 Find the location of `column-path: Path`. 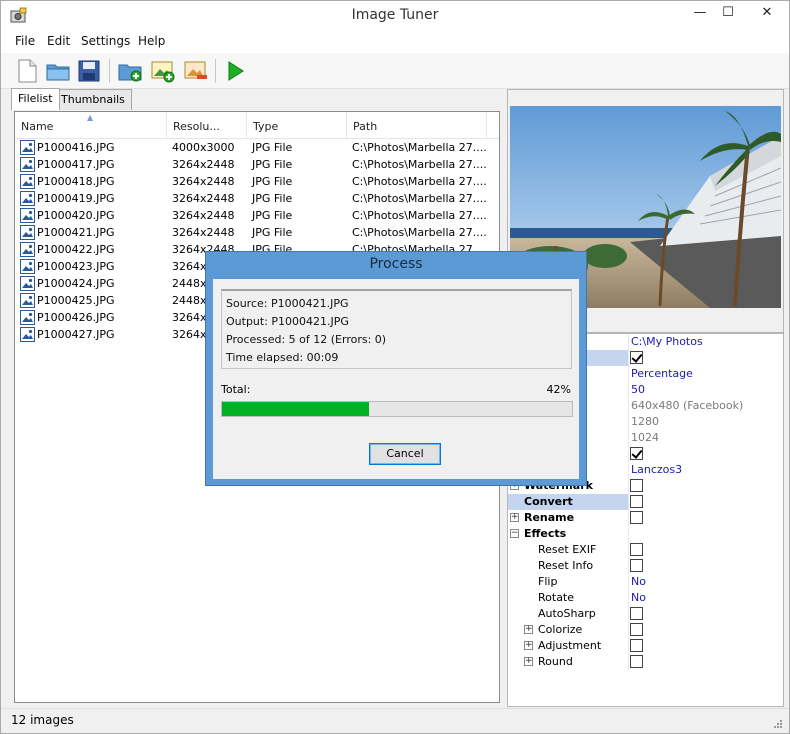

column-path: Path is located at coordinates (417, 125).